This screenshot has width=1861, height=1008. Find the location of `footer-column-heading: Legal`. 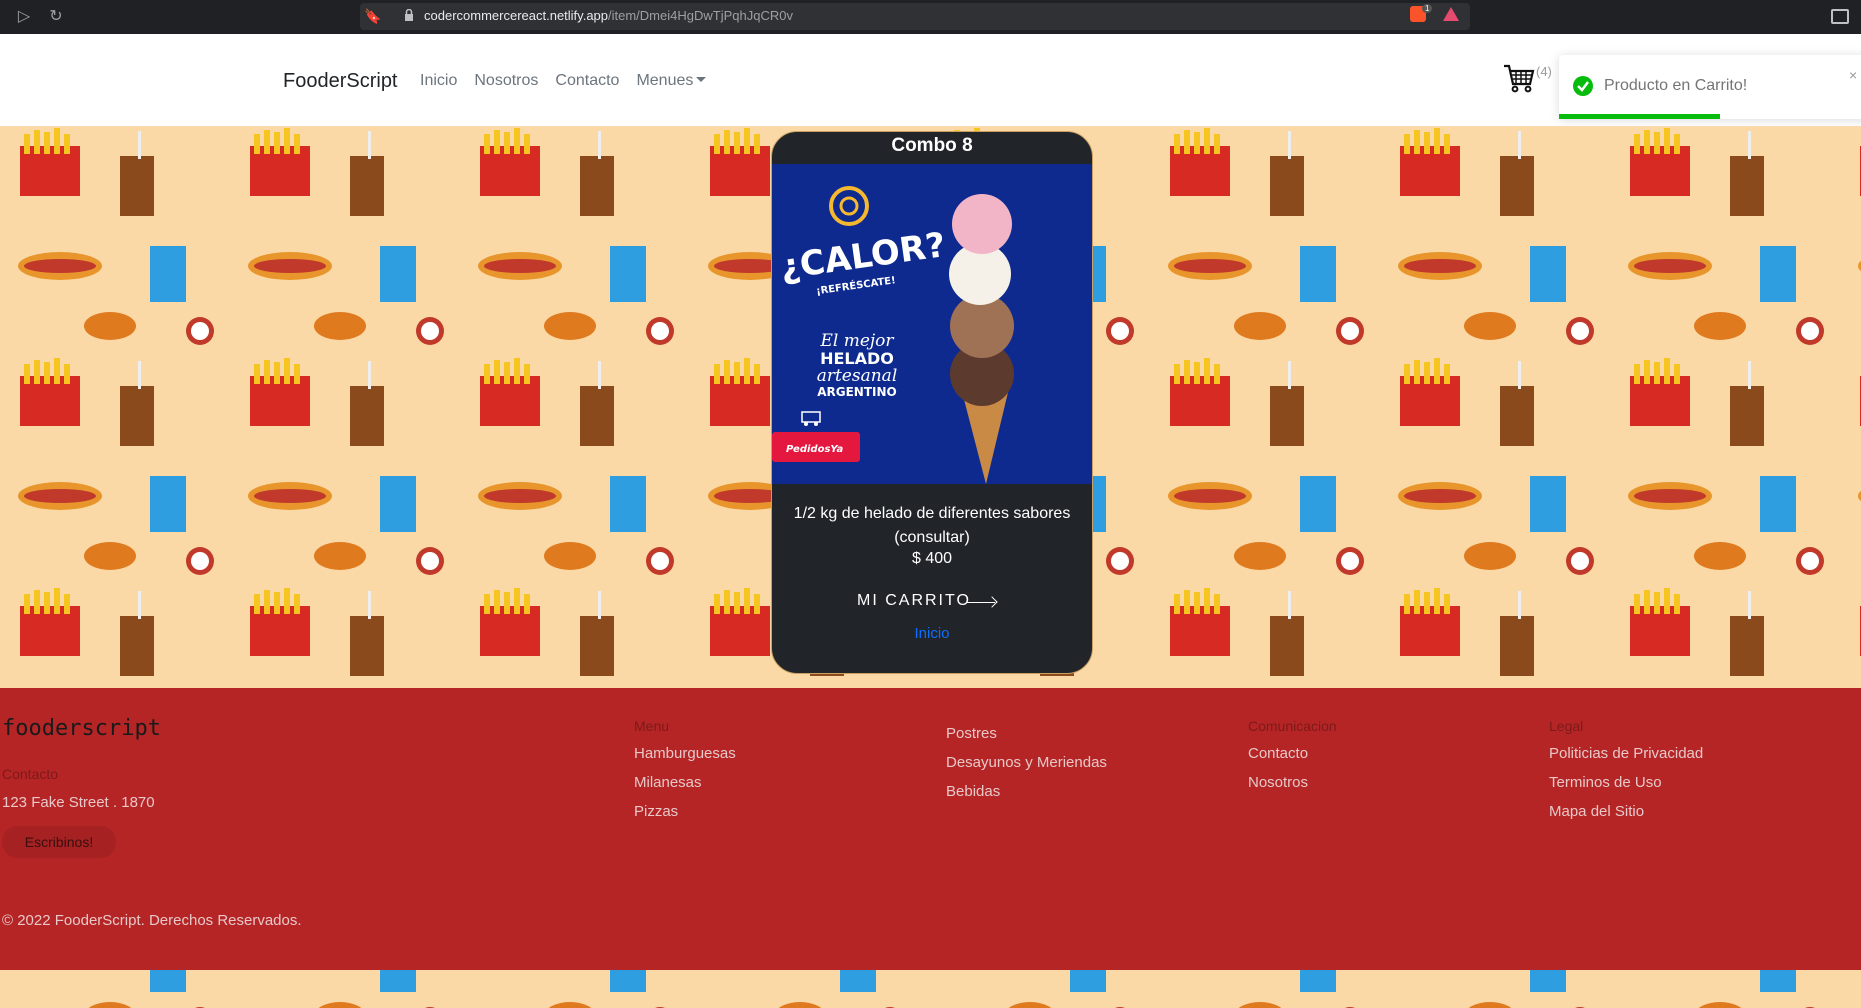

footer-column-heading: Legal is located at coordinates (1566, 726).